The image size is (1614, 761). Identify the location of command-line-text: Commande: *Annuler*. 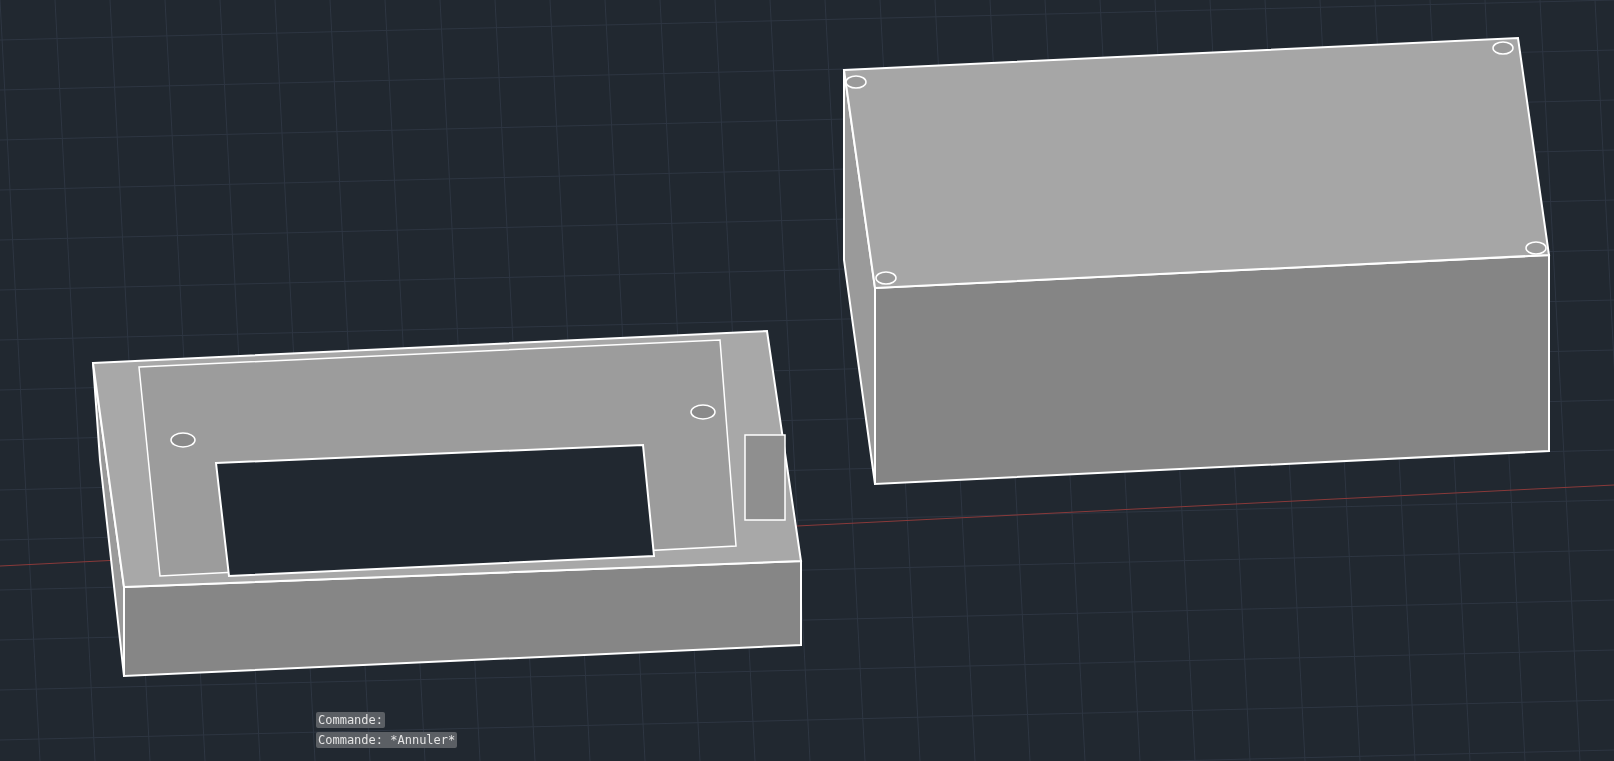
(387, 740).